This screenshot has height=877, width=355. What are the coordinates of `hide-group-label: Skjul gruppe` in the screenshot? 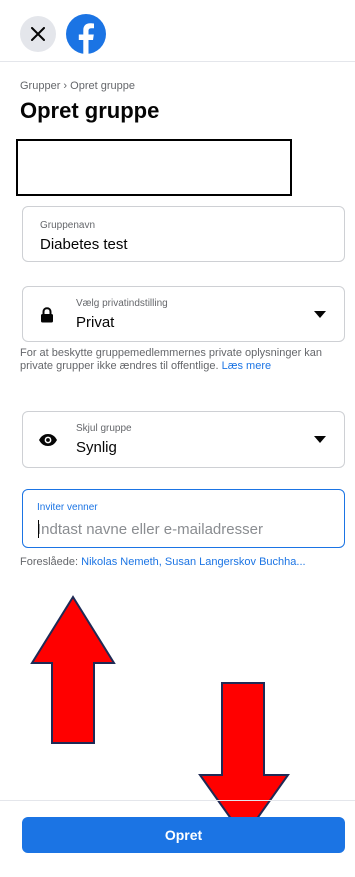 It's located at (104, 428).